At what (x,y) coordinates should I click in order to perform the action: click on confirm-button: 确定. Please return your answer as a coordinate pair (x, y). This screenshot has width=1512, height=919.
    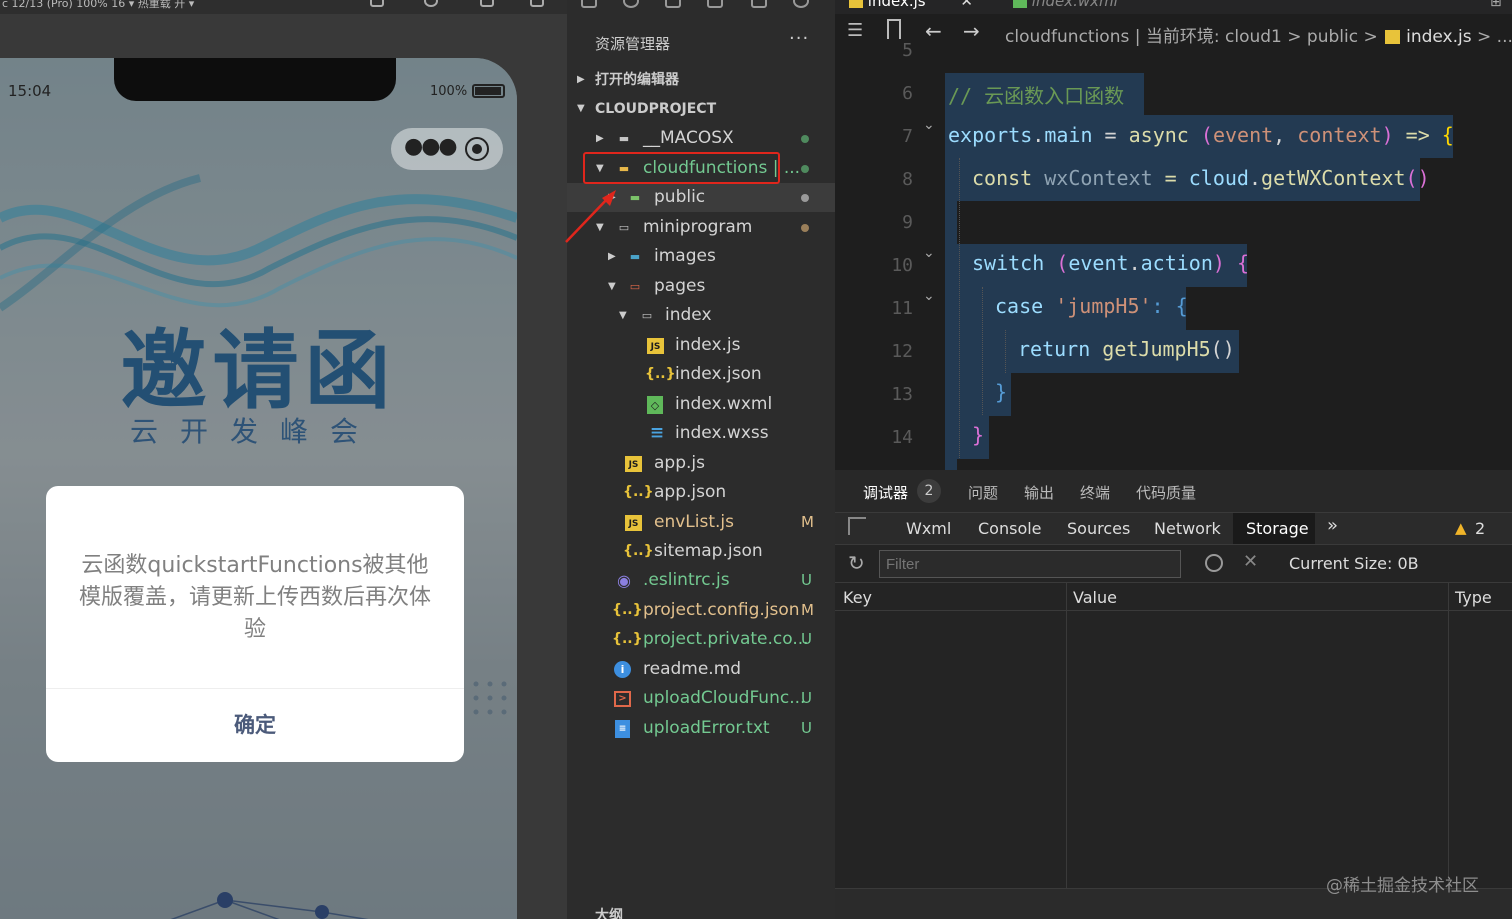
    Looking at the image, I should click on (255, 725).